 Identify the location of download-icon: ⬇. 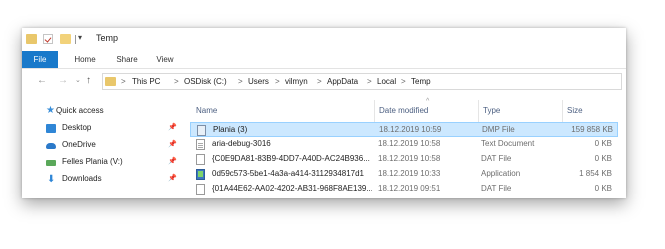
(51, 179).